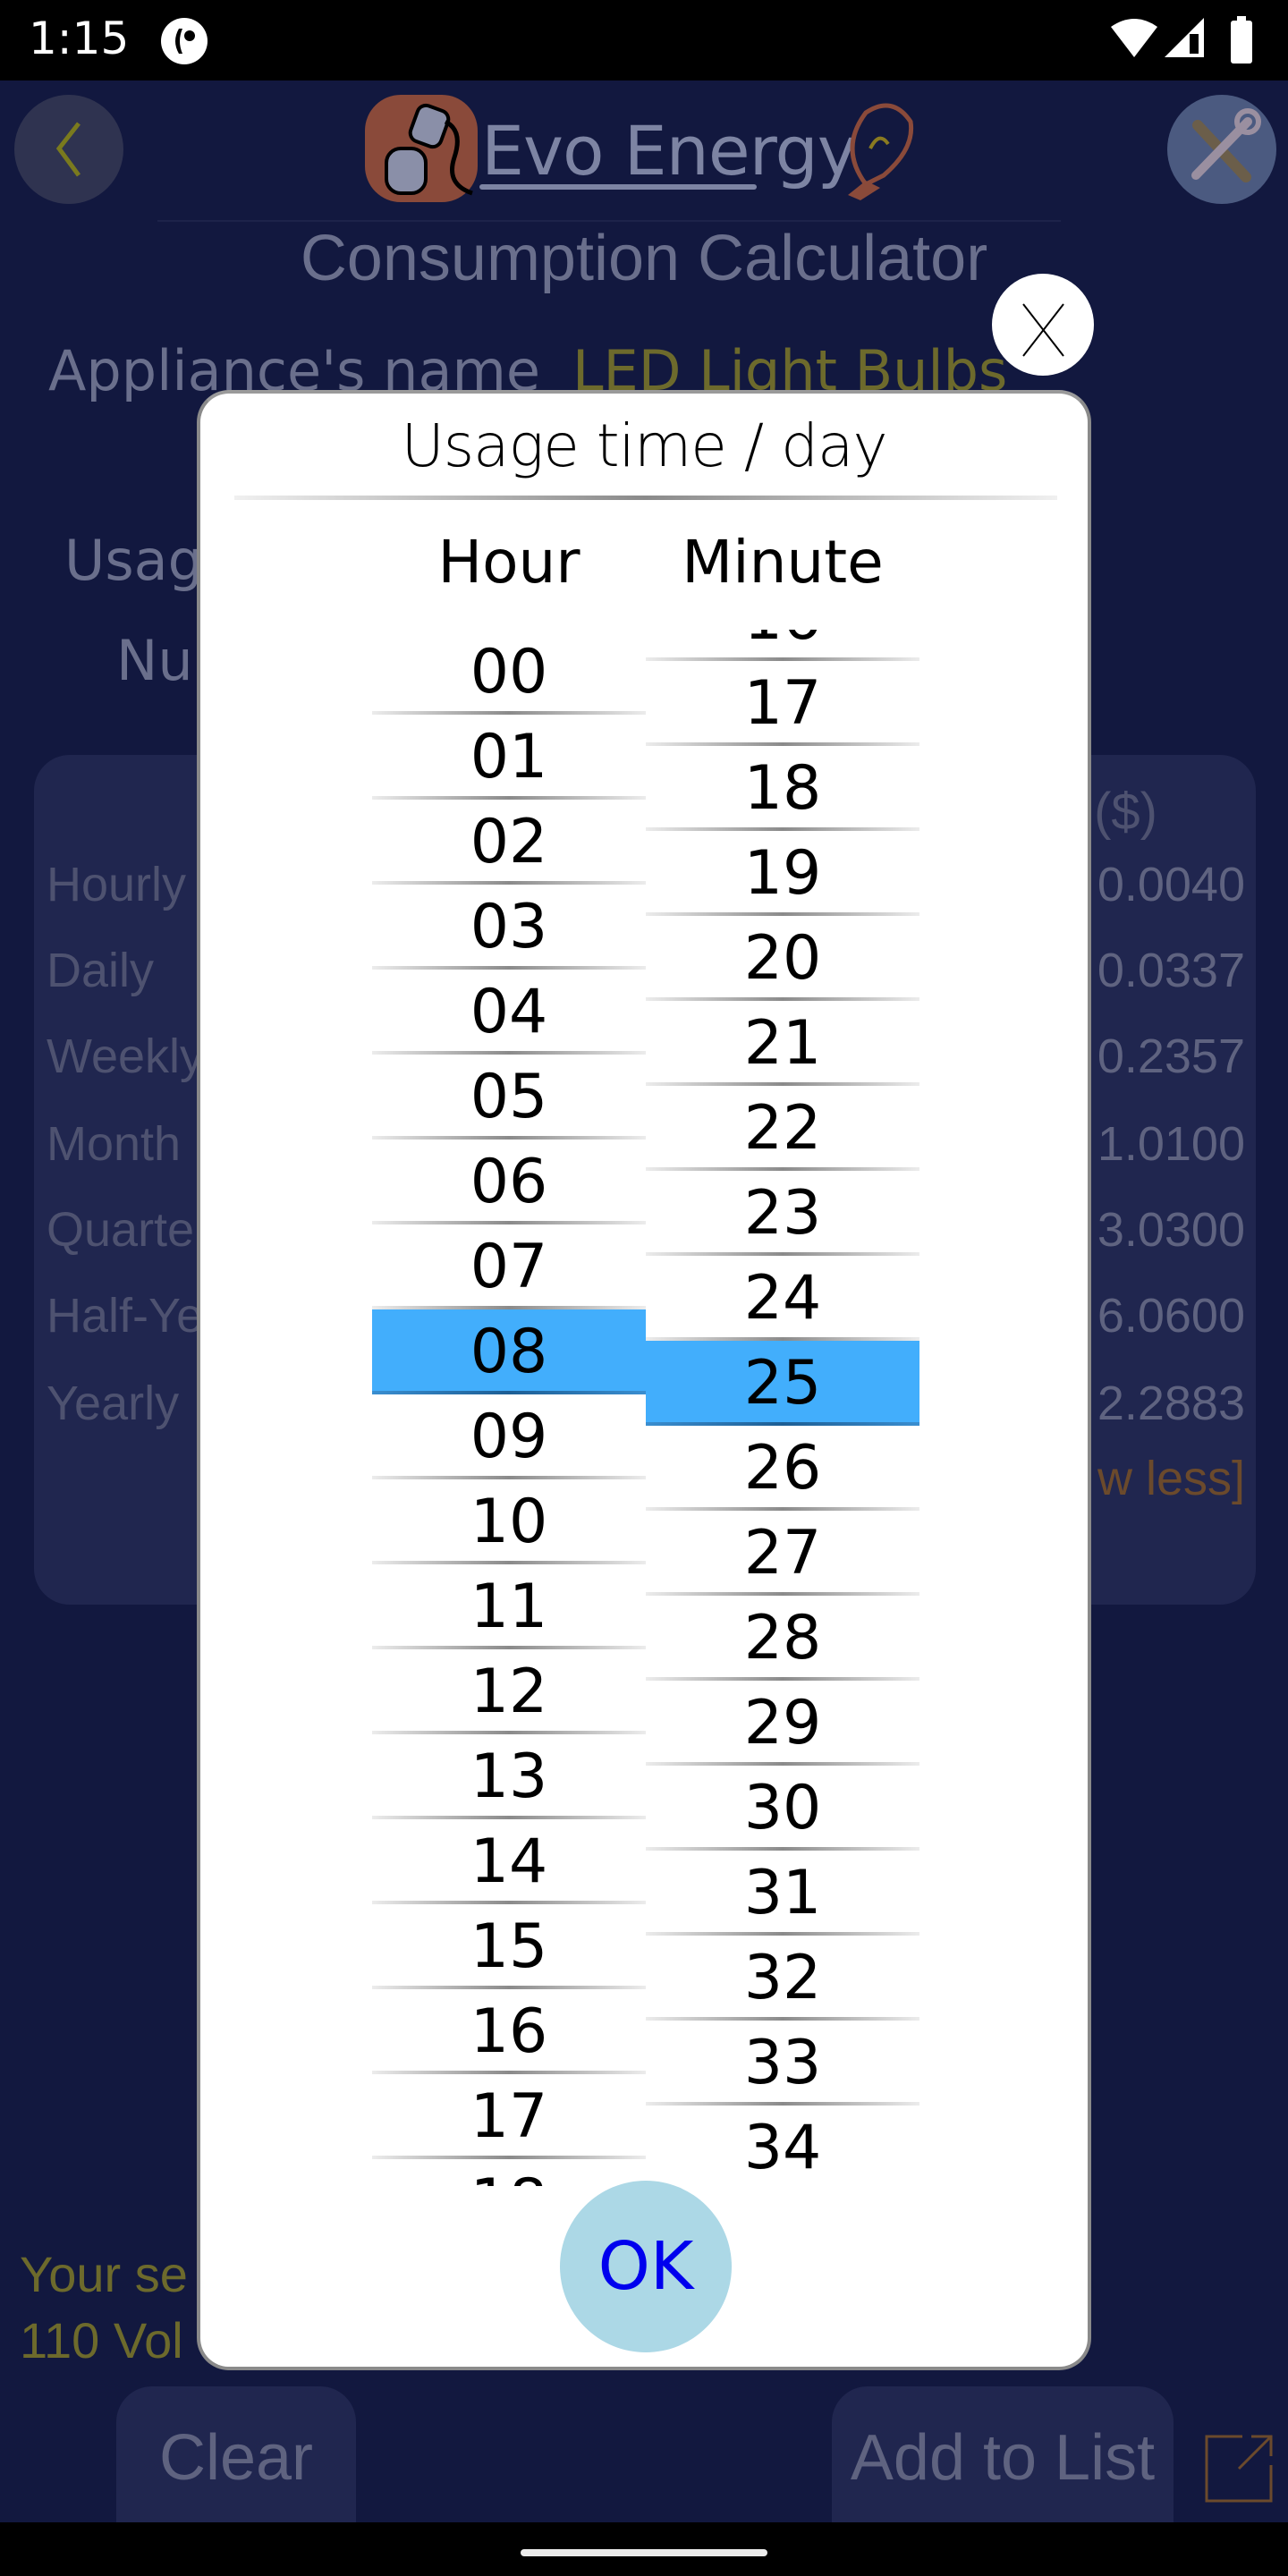 Image resolution: width=1288 pixels, height=2576 pixels. Describe the element at coordinates (782, 1213) in the screenshot. I see `minute-option: 23` at that location.